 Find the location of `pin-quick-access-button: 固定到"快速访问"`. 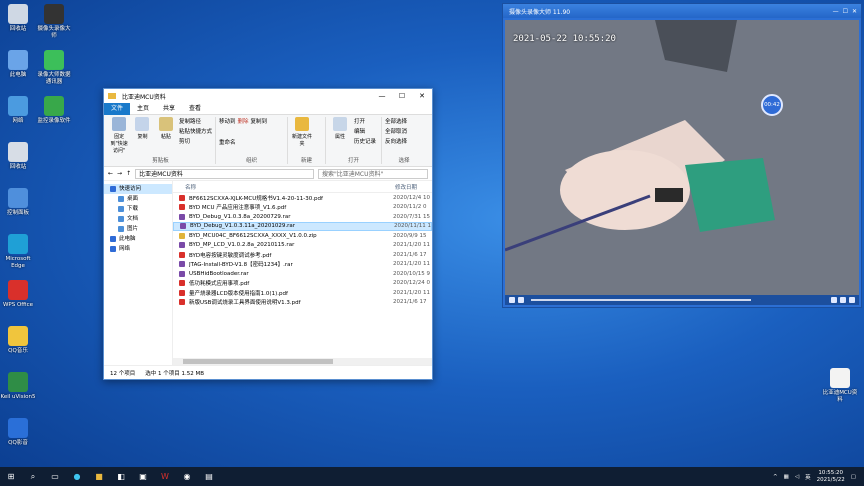

pin-quick-access-button: 固定到"快速访问" is located at coordinates (119, 136).